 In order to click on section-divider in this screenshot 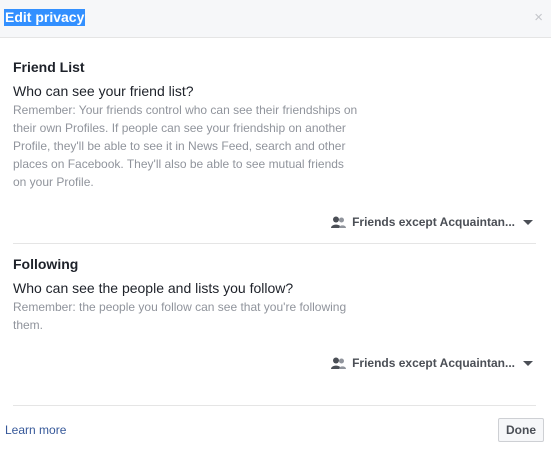, I will do `click(274, 243)`.